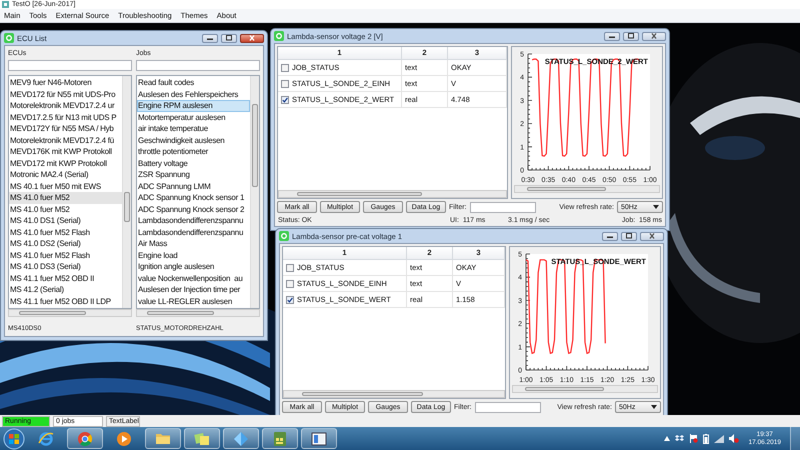 This screenshot has height=450, width=800. I want to click on list-item: ADC SPannung LMM, so click(193, 186).